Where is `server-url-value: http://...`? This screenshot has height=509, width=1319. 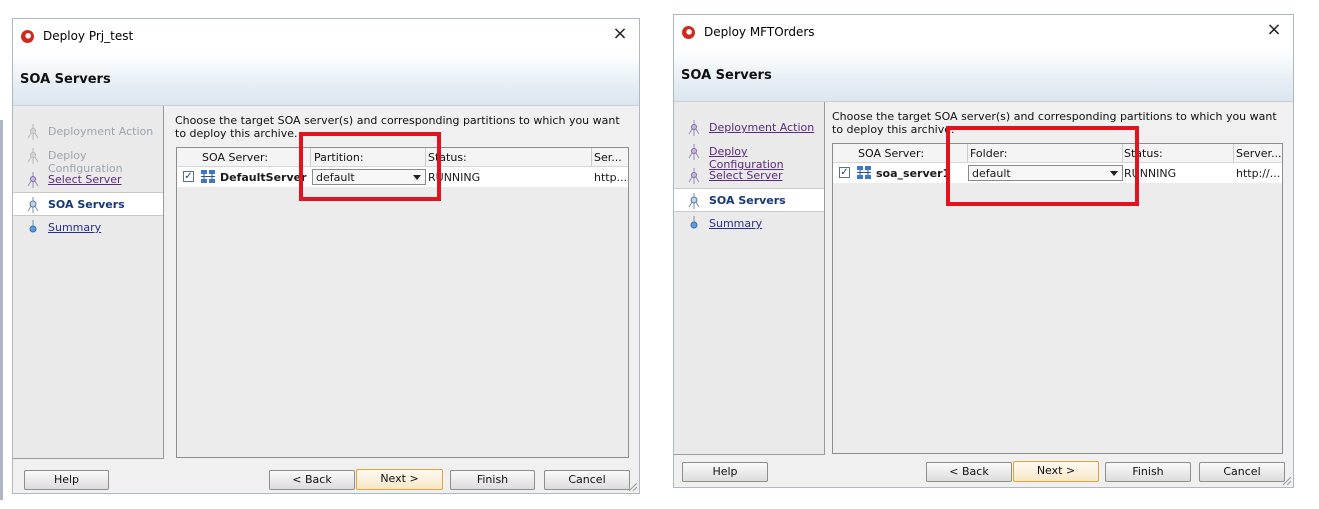
server-url-value: http://... is located at coordinates (1258, 173).